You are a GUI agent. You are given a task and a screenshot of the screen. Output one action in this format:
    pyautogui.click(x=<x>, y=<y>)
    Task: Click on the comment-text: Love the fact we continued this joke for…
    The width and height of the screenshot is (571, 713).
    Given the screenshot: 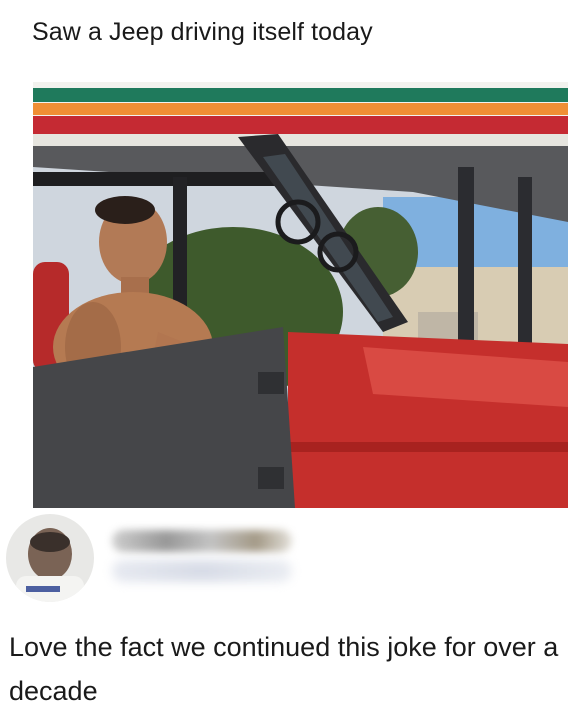 What is the action you would take?
    pyautogui.click(x=284, y=669)
    